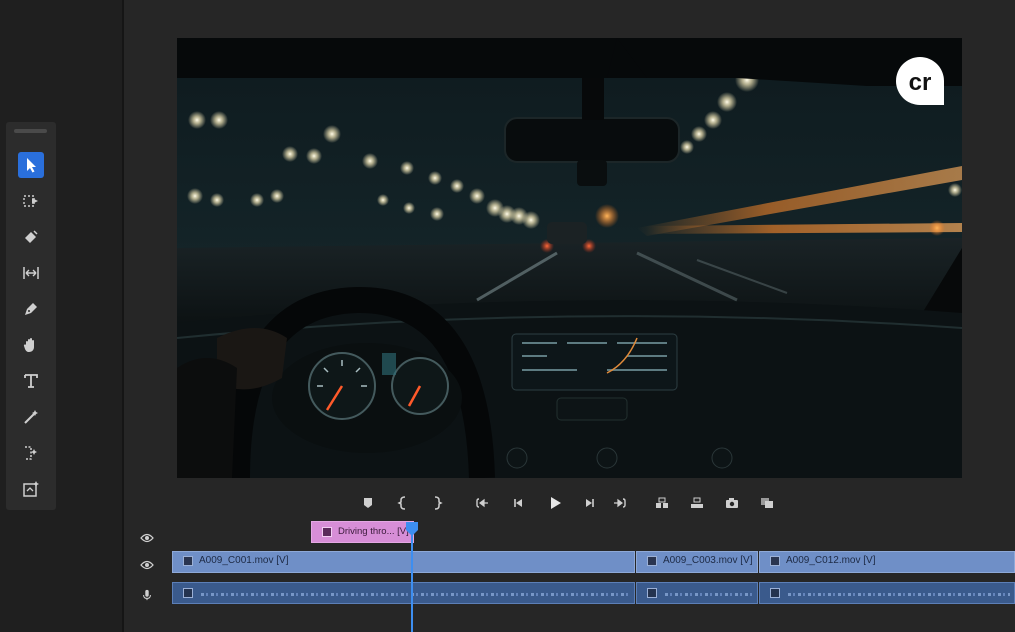 The width and height of the screenshot is (1015, 632). What do you see at coordinates (412, 580) in the screenshot?
I see `playhead-line` at bounding box center [412, 580].